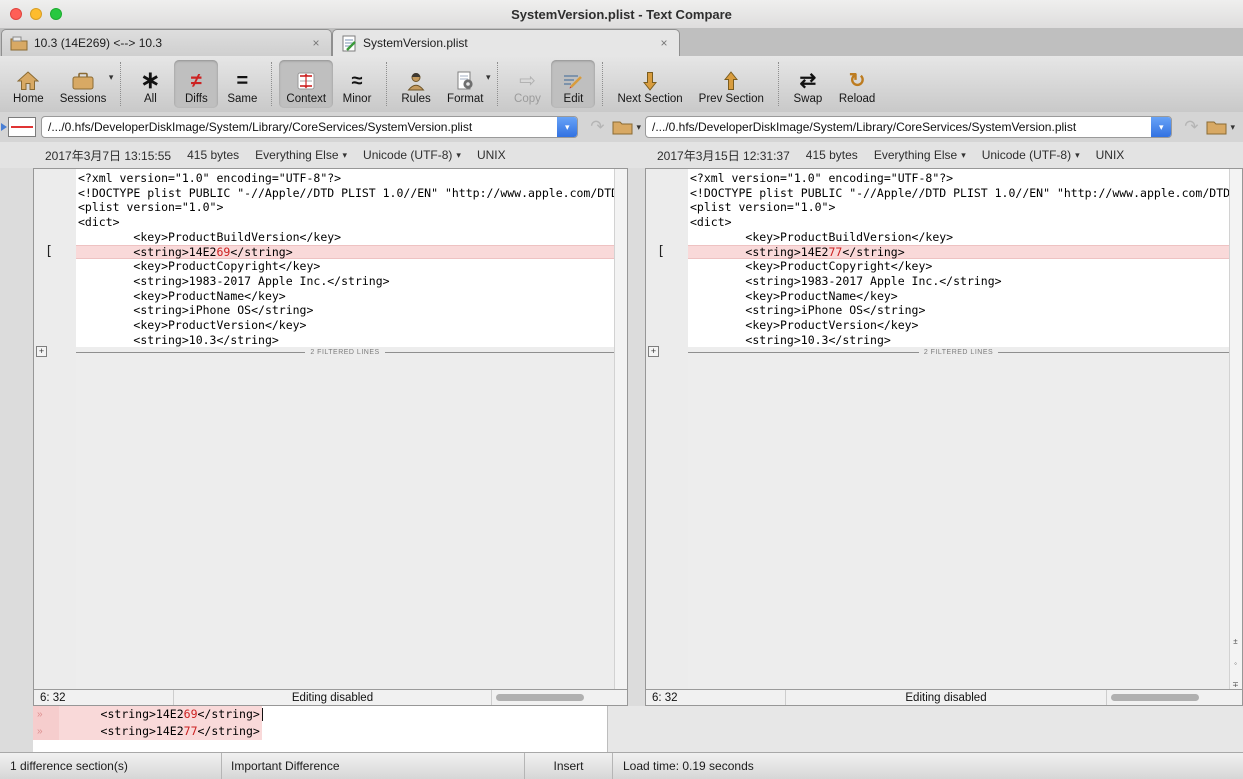 The height and width of the screenshot is (779, 1243). What do you see at coordinates (412, 155) in the screenshot?
I see `left-encoding-dropdown: Unicode (UTF-8) ▾` at bounding box center [412, 155].